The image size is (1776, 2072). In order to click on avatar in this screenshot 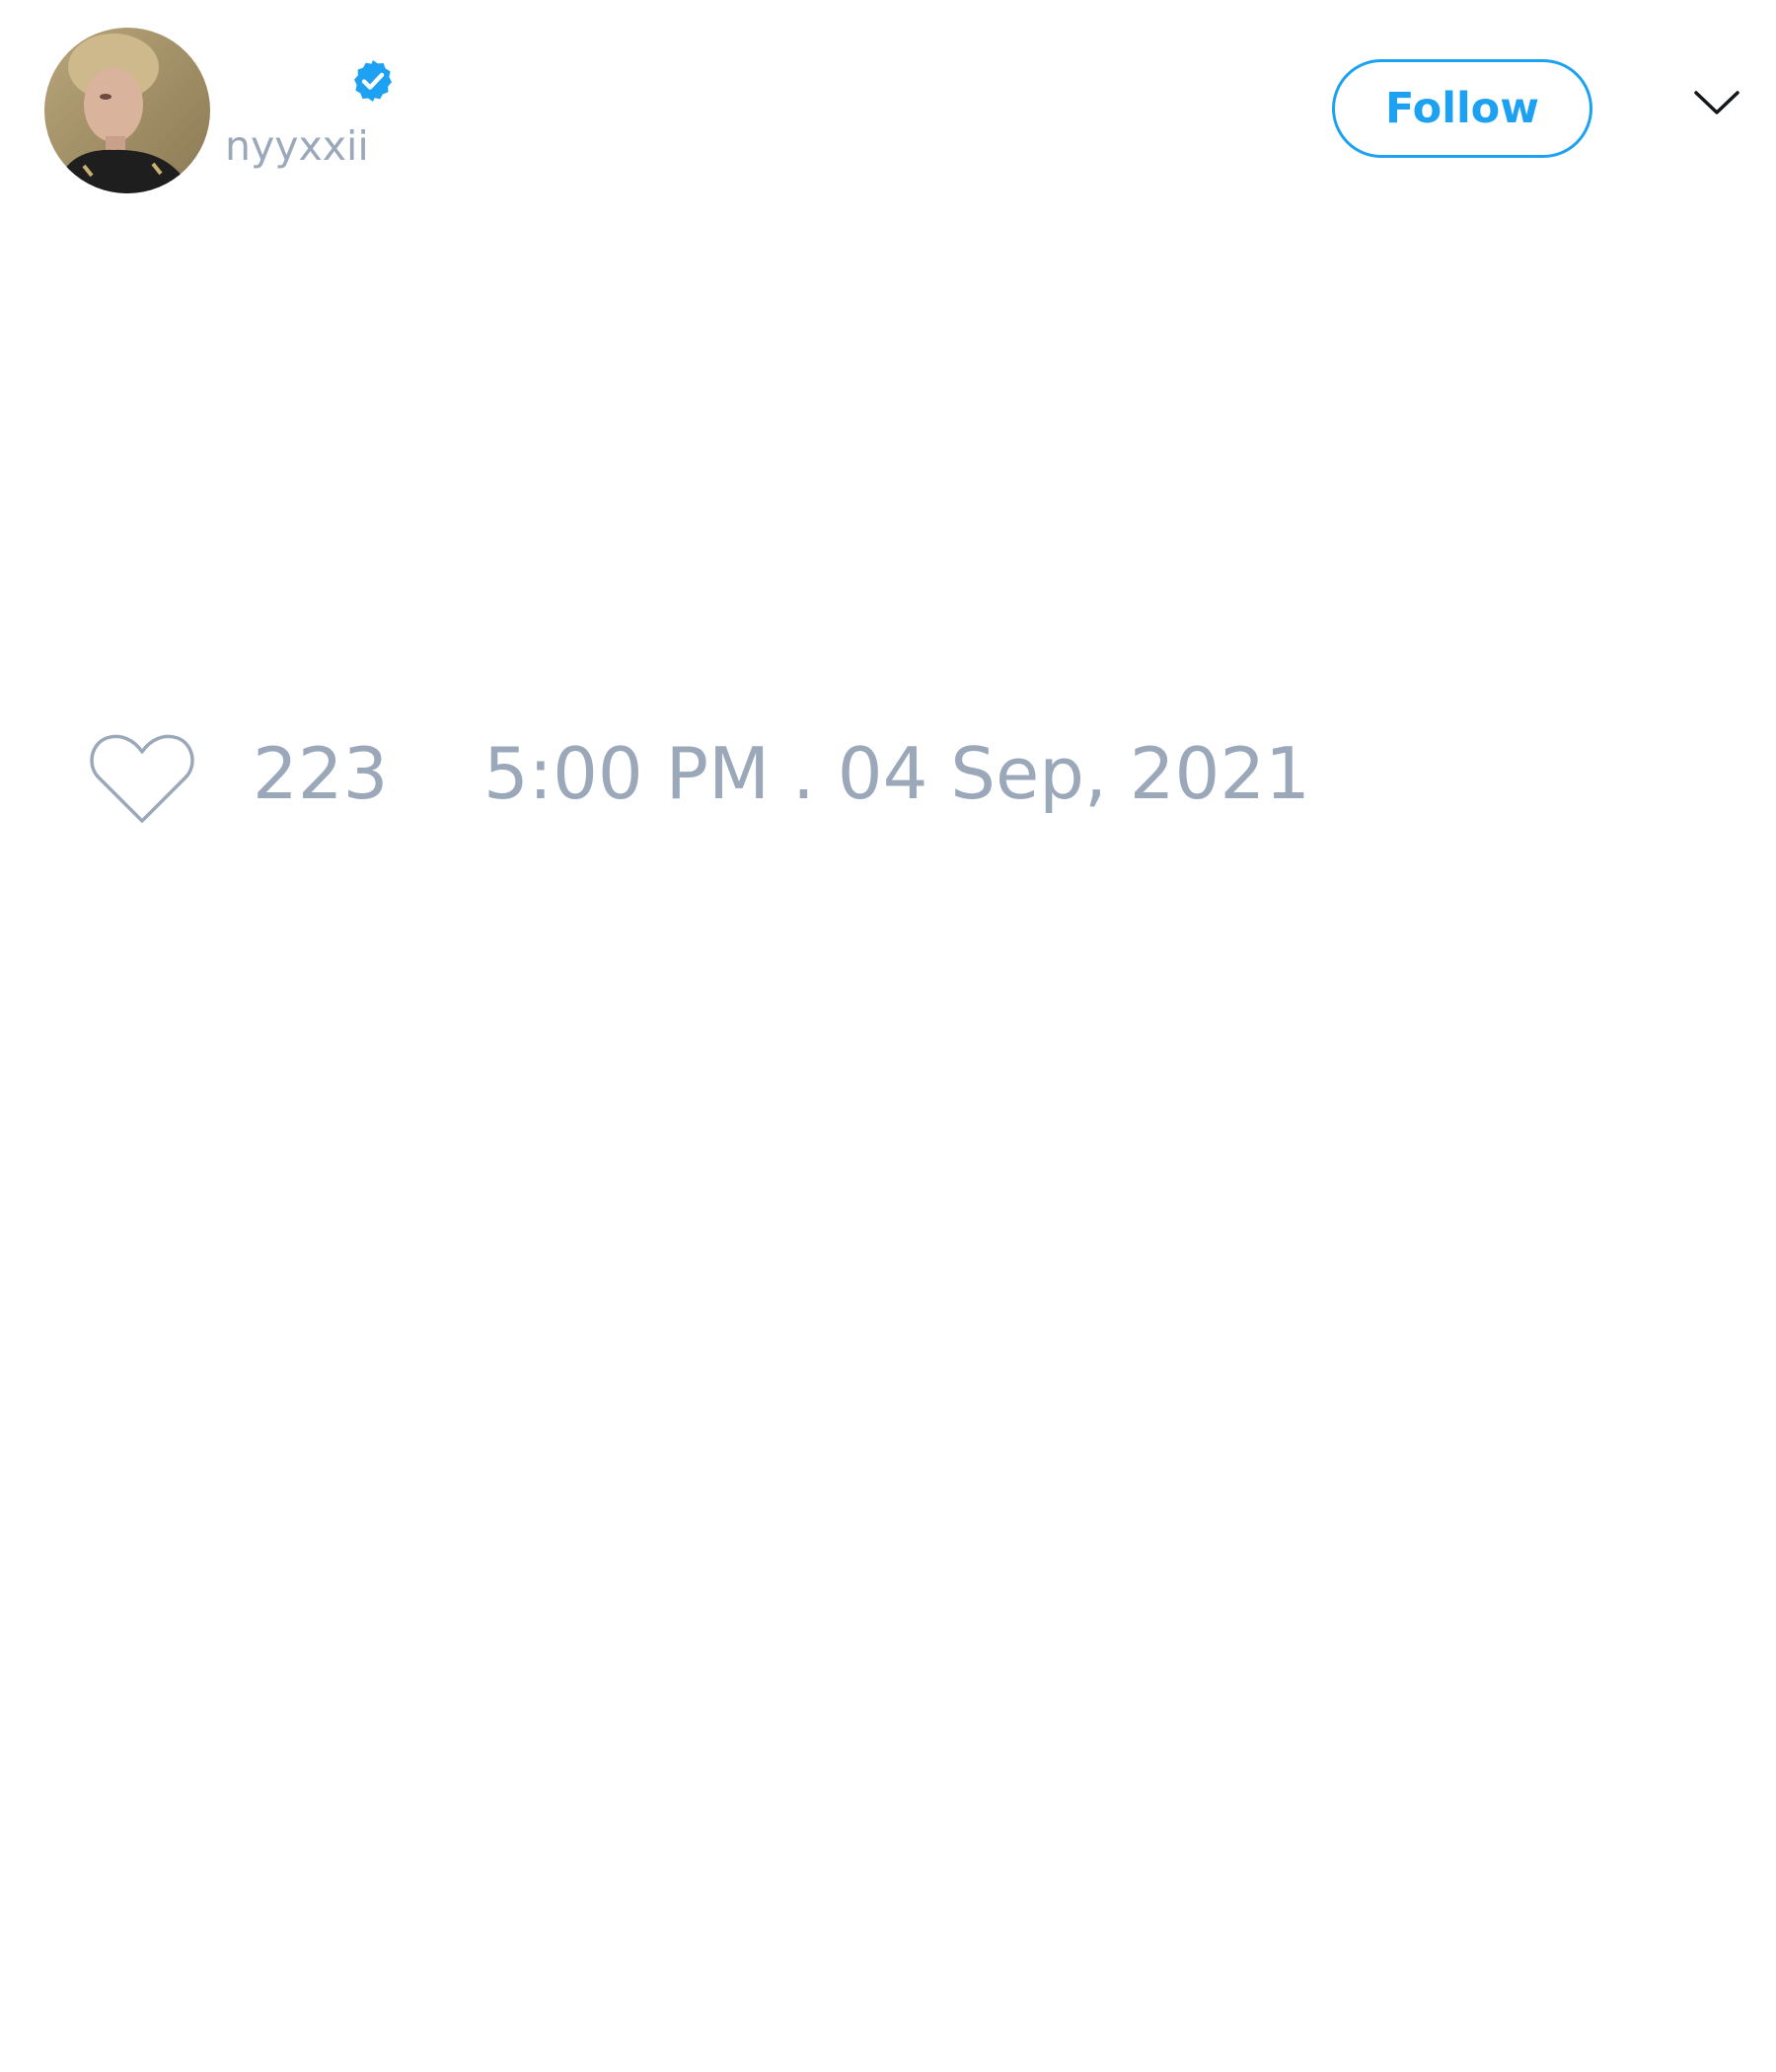, I will do `click(127, 111)`.